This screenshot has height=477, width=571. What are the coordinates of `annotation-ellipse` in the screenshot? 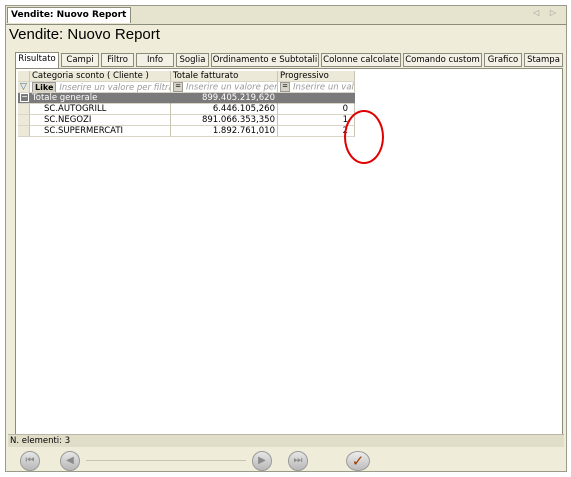 It's located at (364, 137).